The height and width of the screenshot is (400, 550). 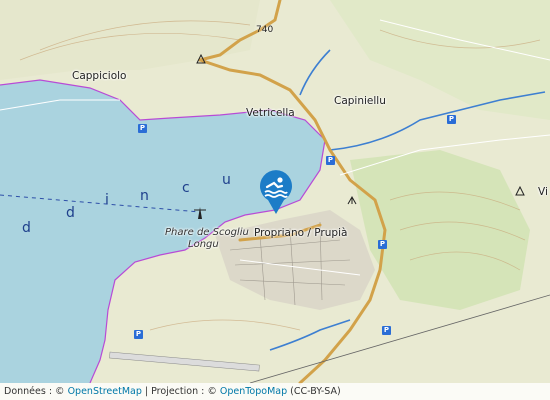 What do you see at coordinates (265, 30) in the screenshot?
I see `road-number-label: 740` at bounding box center [265, 30].